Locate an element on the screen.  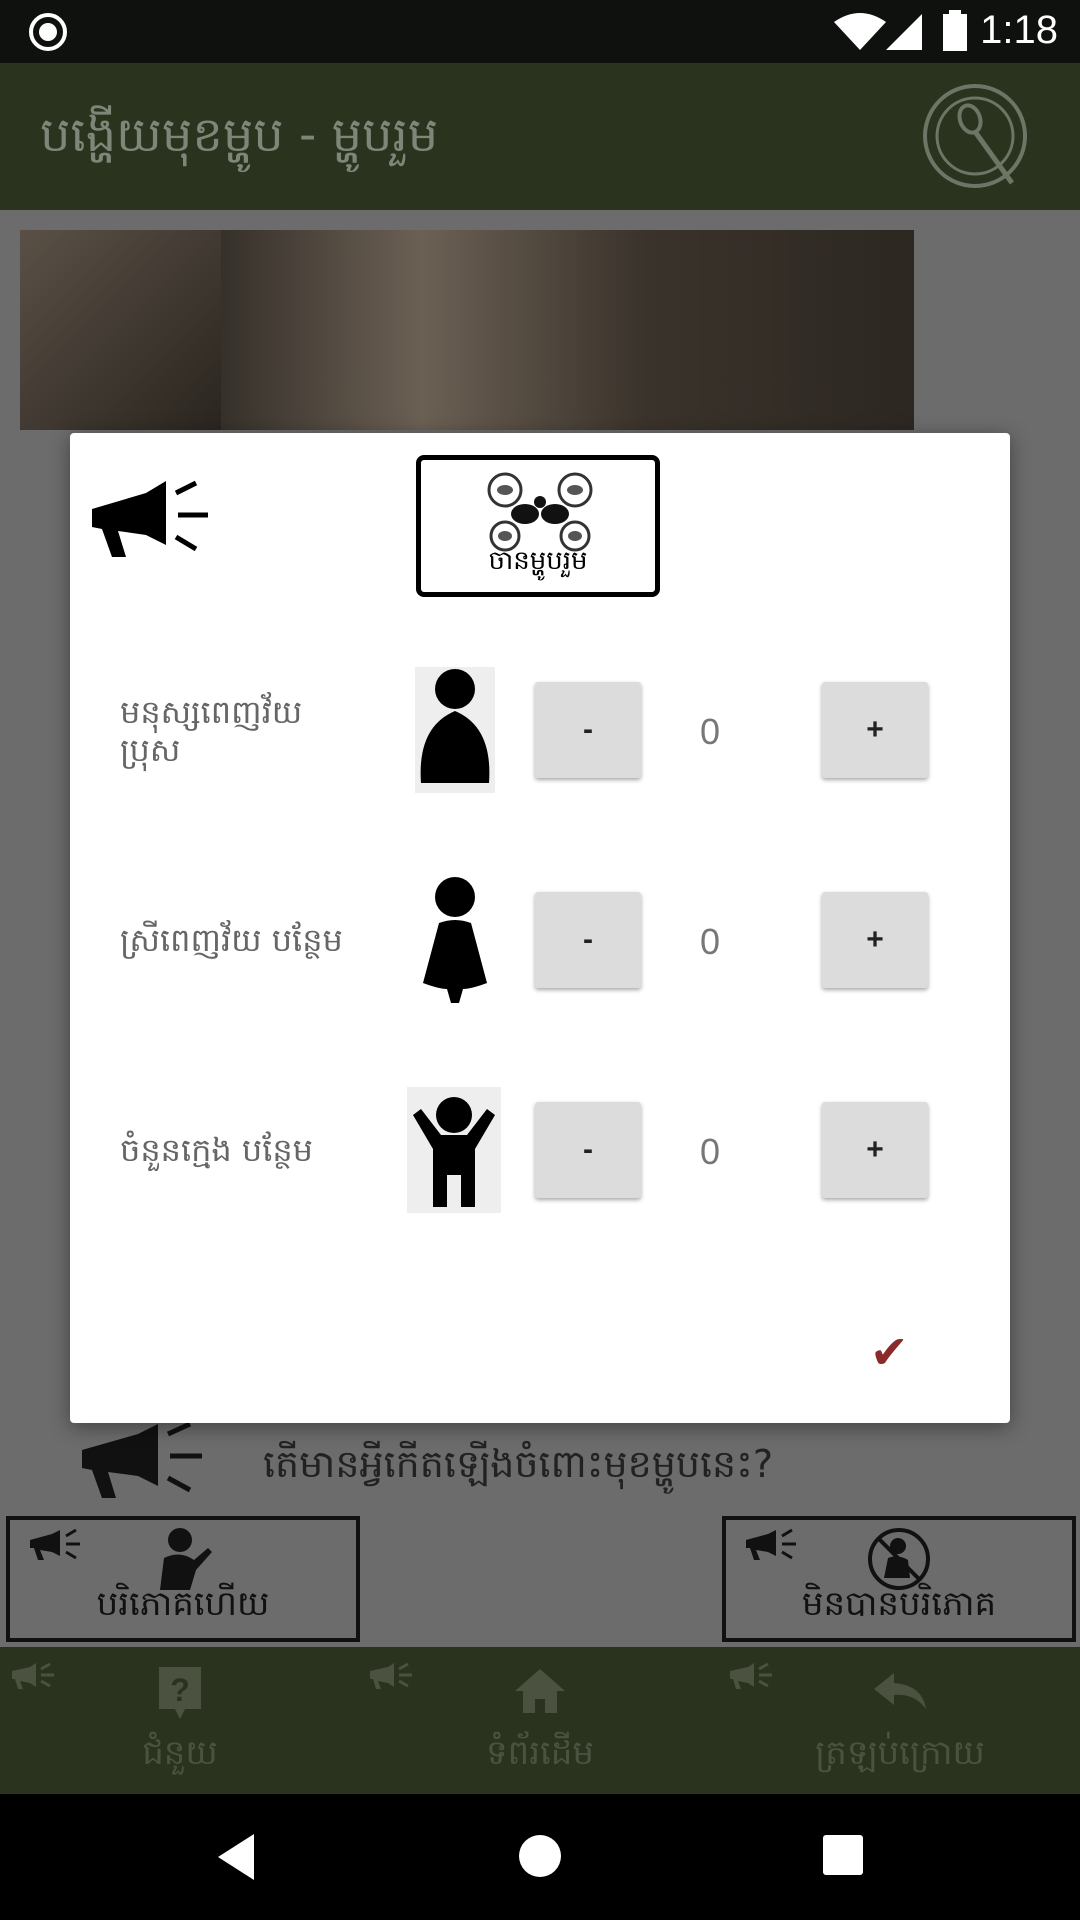
plate-spoon-icon is located at coordinates (975, 136).